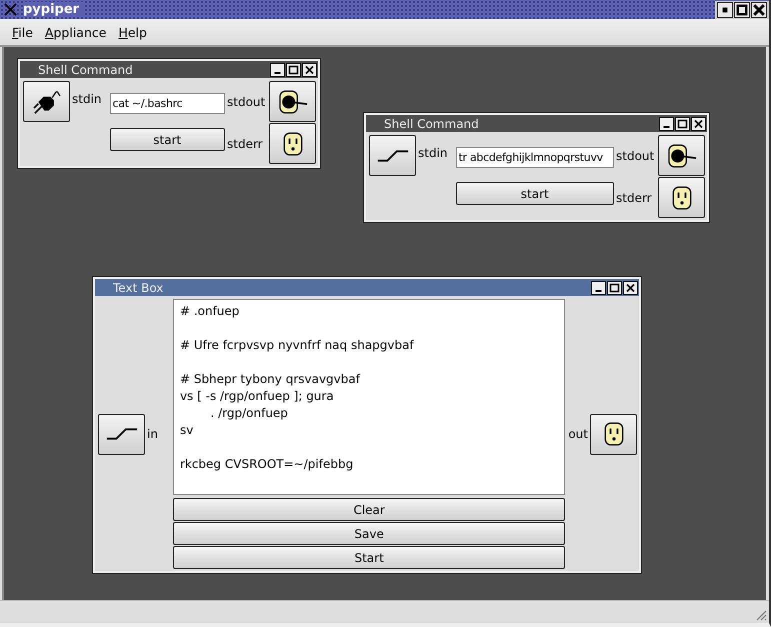 The height and width of the screenshot is (627, 771). I want to click on window-title: pypiper, so click(53, 9).